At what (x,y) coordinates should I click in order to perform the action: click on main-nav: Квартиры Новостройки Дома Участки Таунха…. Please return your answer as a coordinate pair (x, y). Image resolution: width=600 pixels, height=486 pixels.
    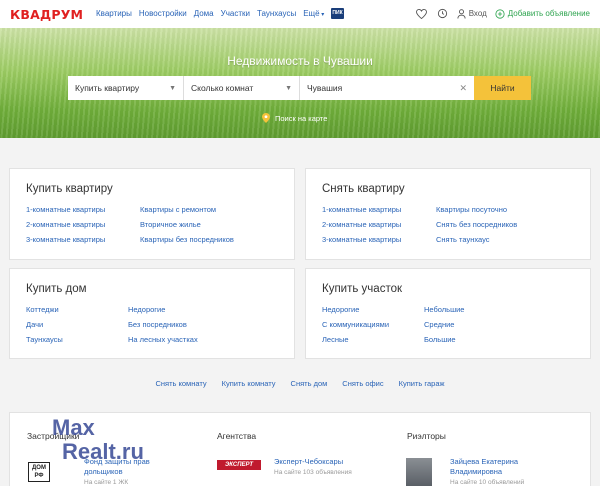
    Looking at the image, I should click on (210, 13).